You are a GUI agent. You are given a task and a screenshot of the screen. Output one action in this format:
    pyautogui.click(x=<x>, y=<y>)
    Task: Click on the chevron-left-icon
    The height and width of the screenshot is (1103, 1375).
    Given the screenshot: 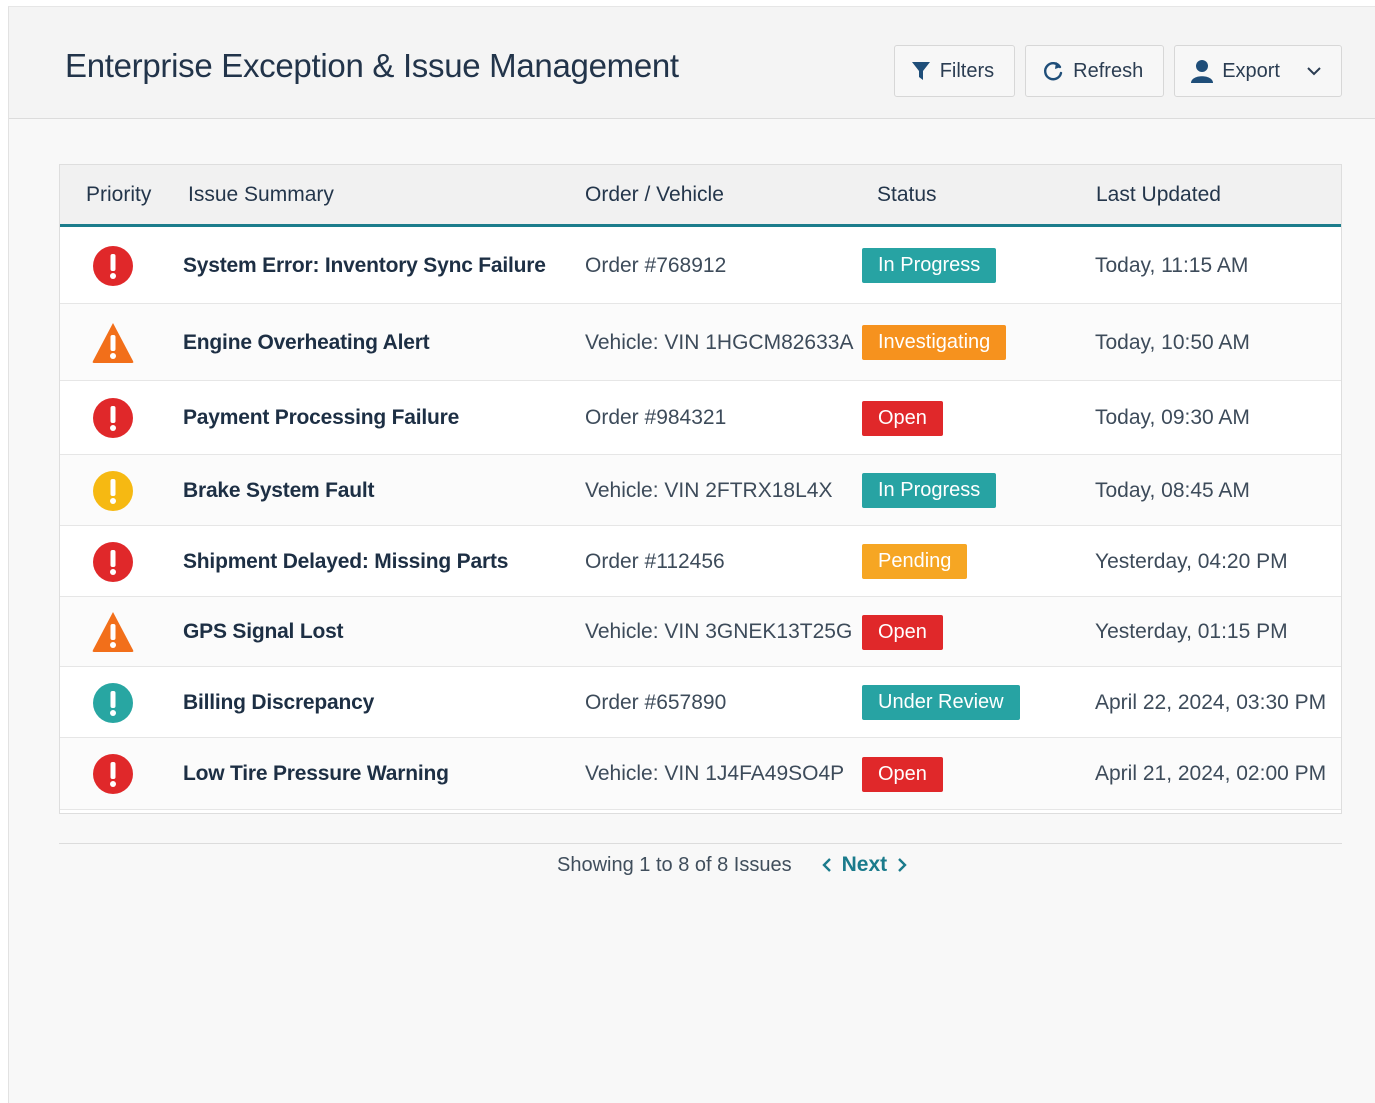 What is the action you would take?
    pyautogui.click(x=826, y=865)
    